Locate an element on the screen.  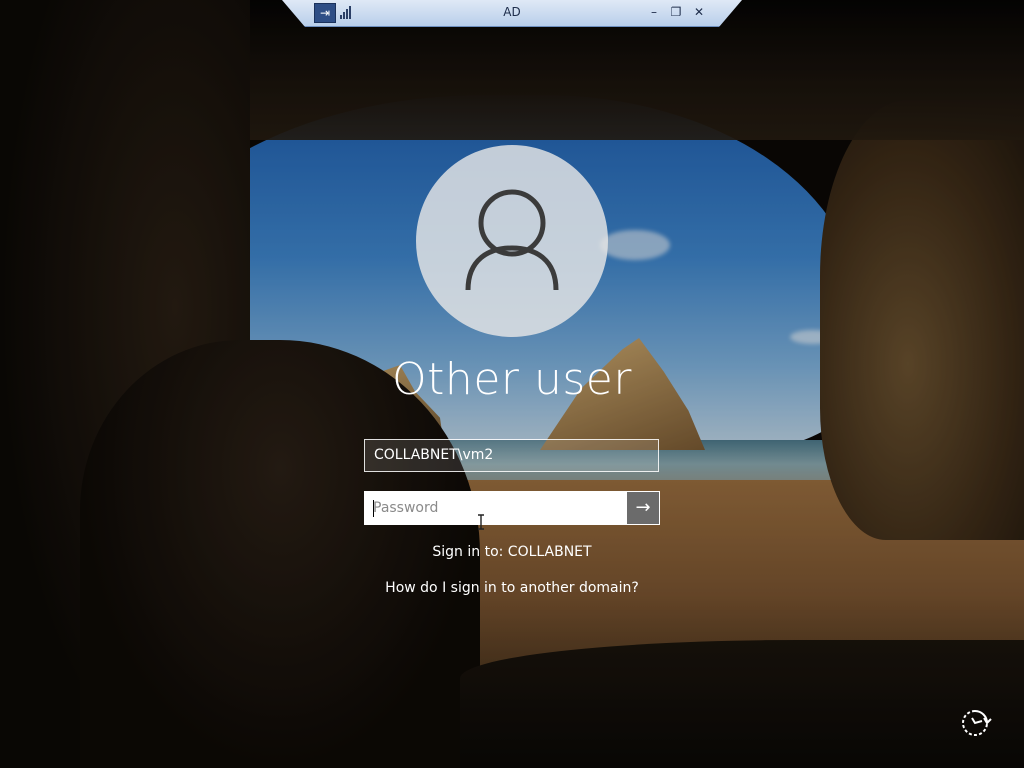
sign-in-domain-text: Sign in to: COLLABNET is located at coordinates (512, 552).